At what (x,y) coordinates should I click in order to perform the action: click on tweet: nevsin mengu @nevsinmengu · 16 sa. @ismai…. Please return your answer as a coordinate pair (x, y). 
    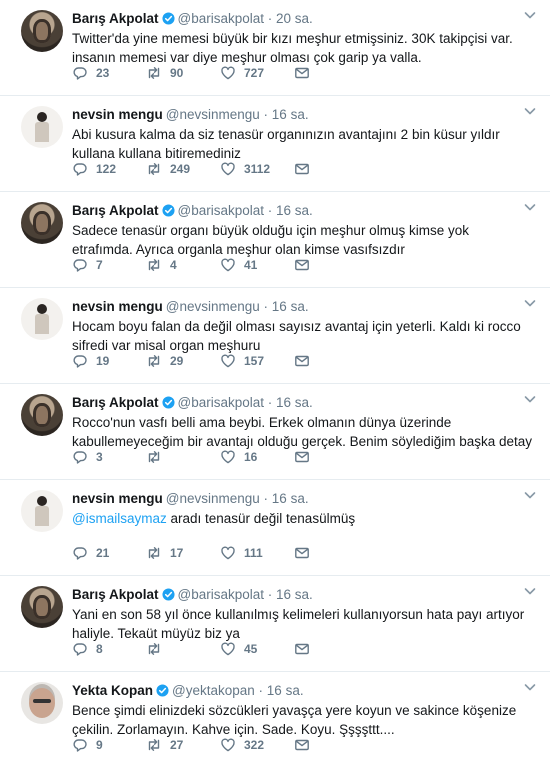
    Looking at the image, I should click on (275, 528).